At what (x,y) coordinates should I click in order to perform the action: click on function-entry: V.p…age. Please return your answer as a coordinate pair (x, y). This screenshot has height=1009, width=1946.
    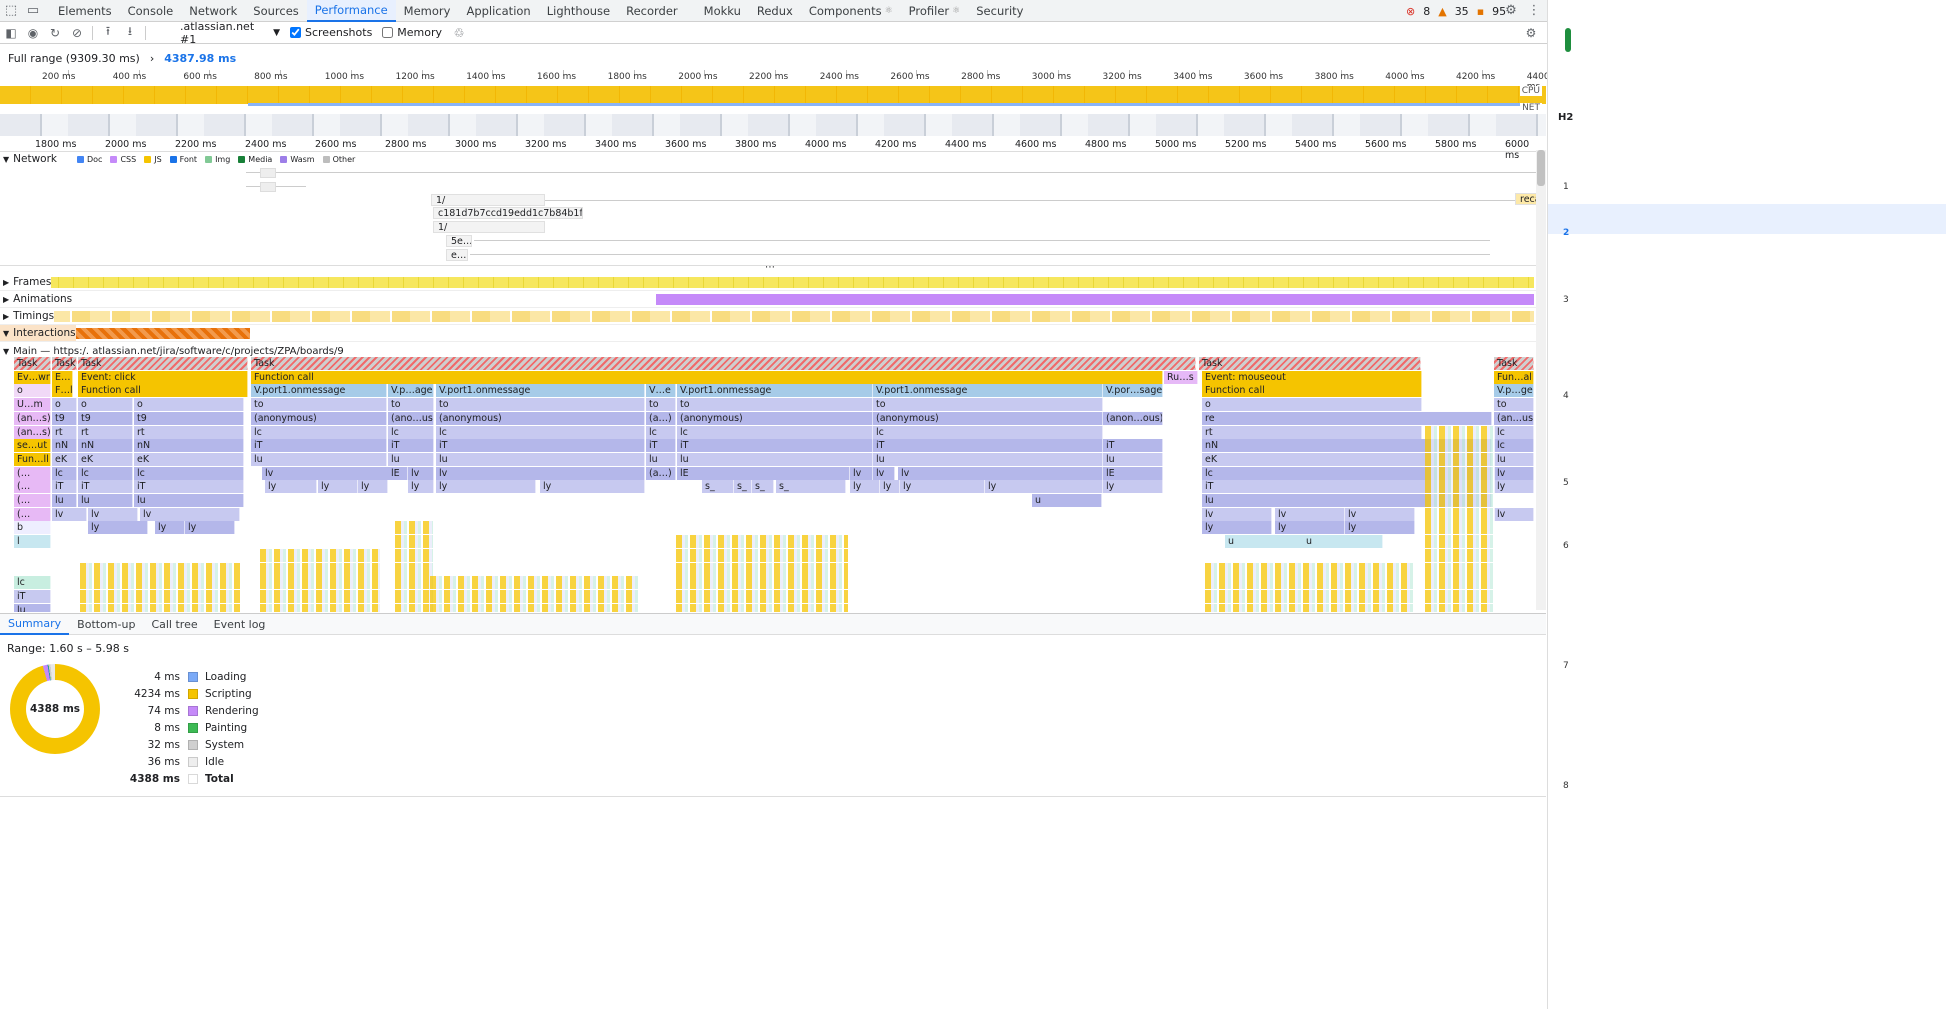
    Looking at the image, I should click on (411, 391).